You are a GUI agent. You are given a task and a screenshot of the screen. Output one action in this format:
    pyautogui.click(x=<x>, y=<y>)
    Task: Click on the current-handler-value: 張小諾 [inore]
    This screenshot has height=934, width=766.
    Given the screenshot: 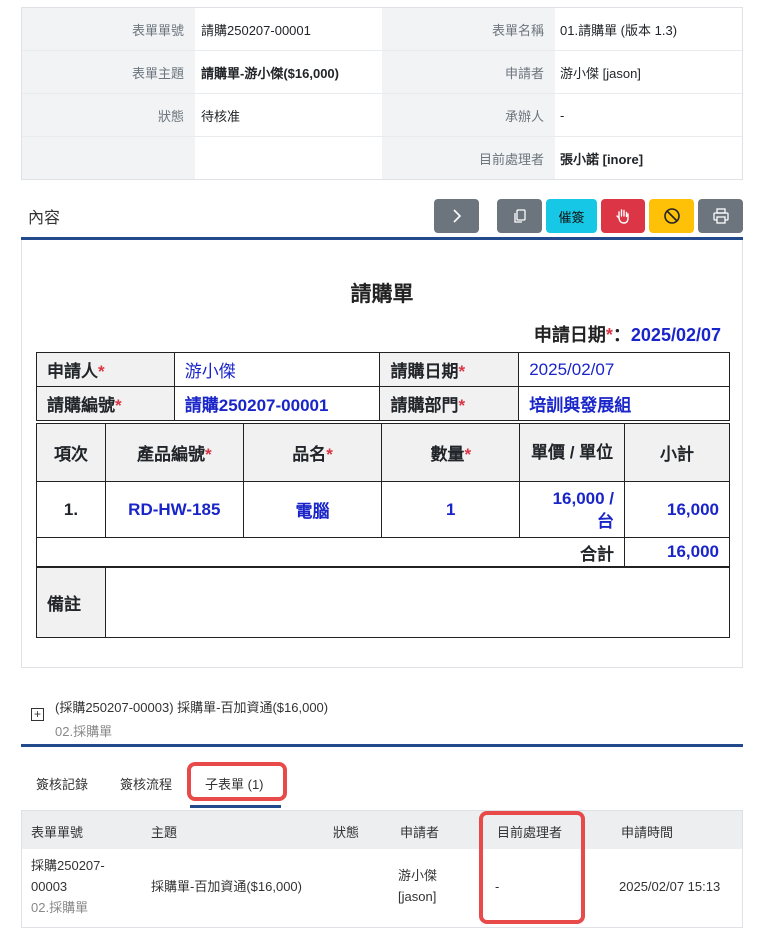 What is the action you would take?
    pyautogui.click(x=602, y=159)
    